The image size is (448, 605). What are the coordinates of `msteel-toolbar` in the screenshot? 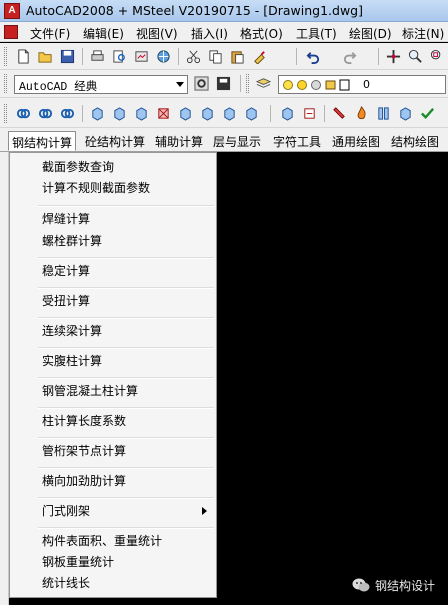 It's located at (224, 113).